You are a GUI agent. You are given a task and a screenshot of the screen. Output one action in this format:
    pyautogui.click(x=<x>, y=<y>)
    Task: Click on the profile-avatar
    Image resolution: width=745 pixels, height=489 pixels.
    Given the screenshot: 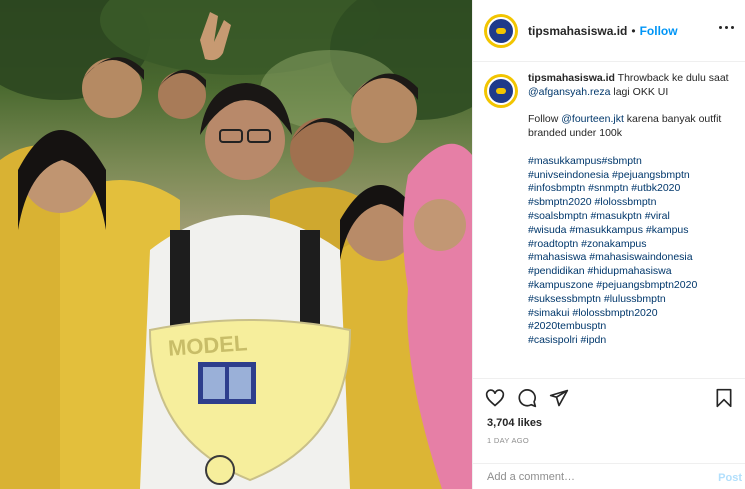 What is the action you would take?
    pyautogui.click(x=501, y=30)
    